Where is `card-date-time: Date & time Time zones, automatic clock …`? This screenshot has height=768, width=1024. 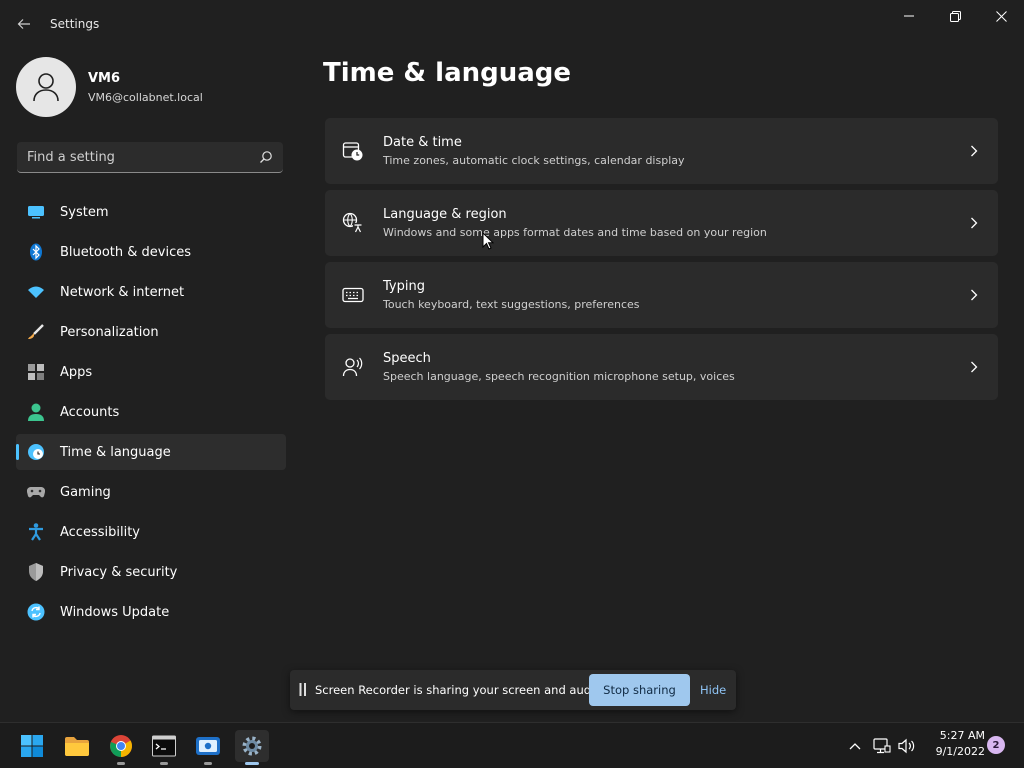
card-date-time: Date & time Time zones, automatic clock … is located at coordinates (661, 151).